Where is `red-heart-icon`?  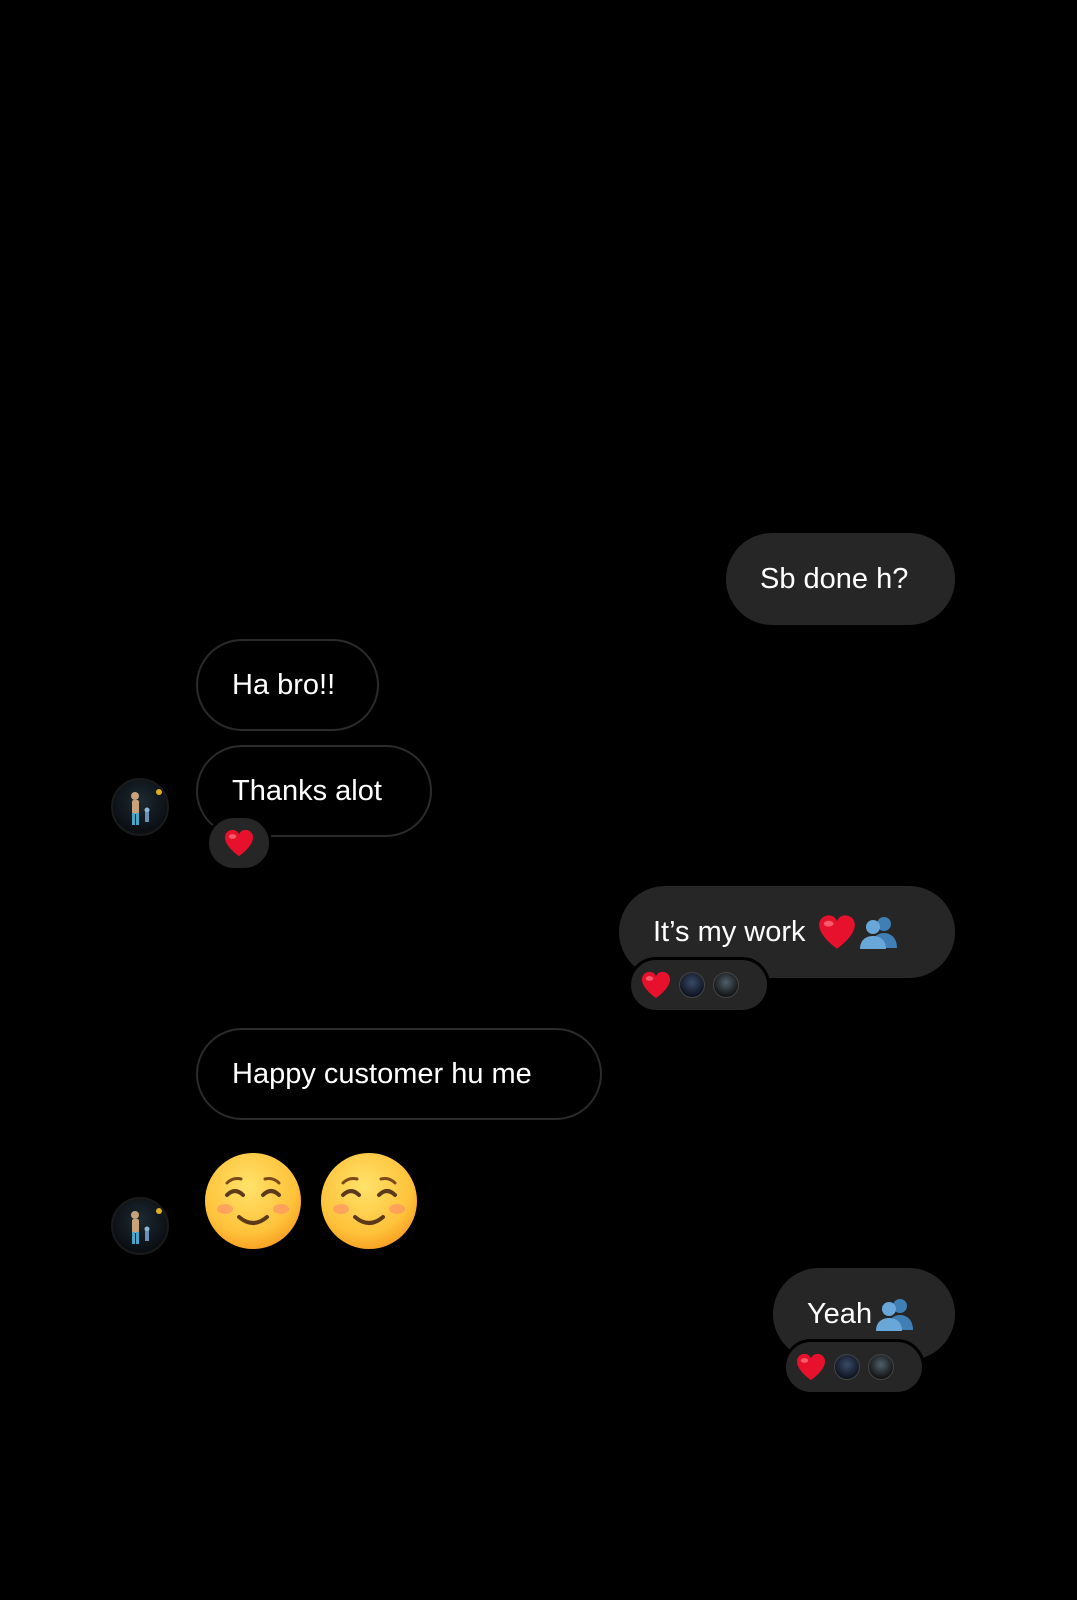
red-heart-icon is located at coordinates (836, 932).